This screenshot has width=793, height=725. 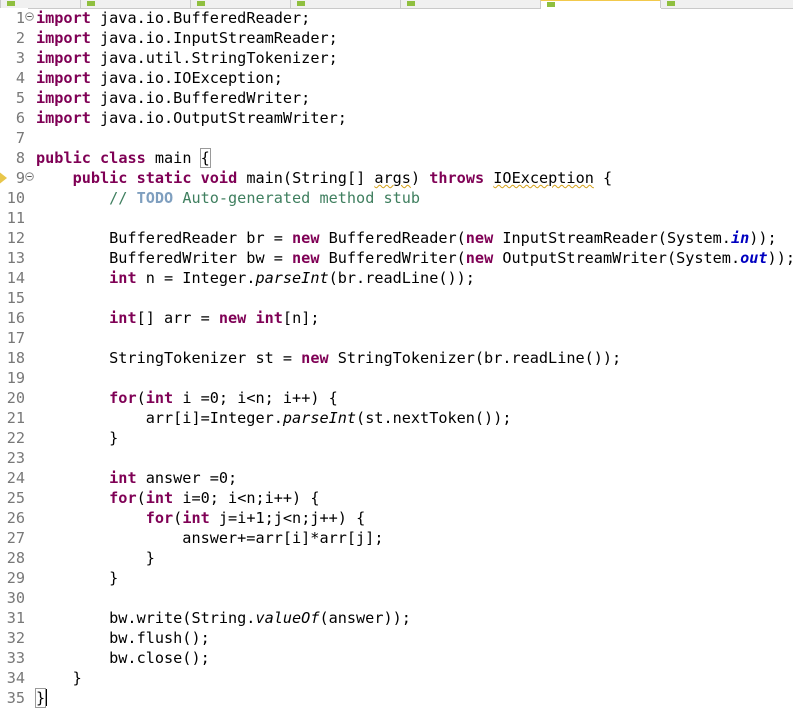 I want to click on code-line: 27 answer+=arr[i]*arr[j];, so click(x=396, y=538).